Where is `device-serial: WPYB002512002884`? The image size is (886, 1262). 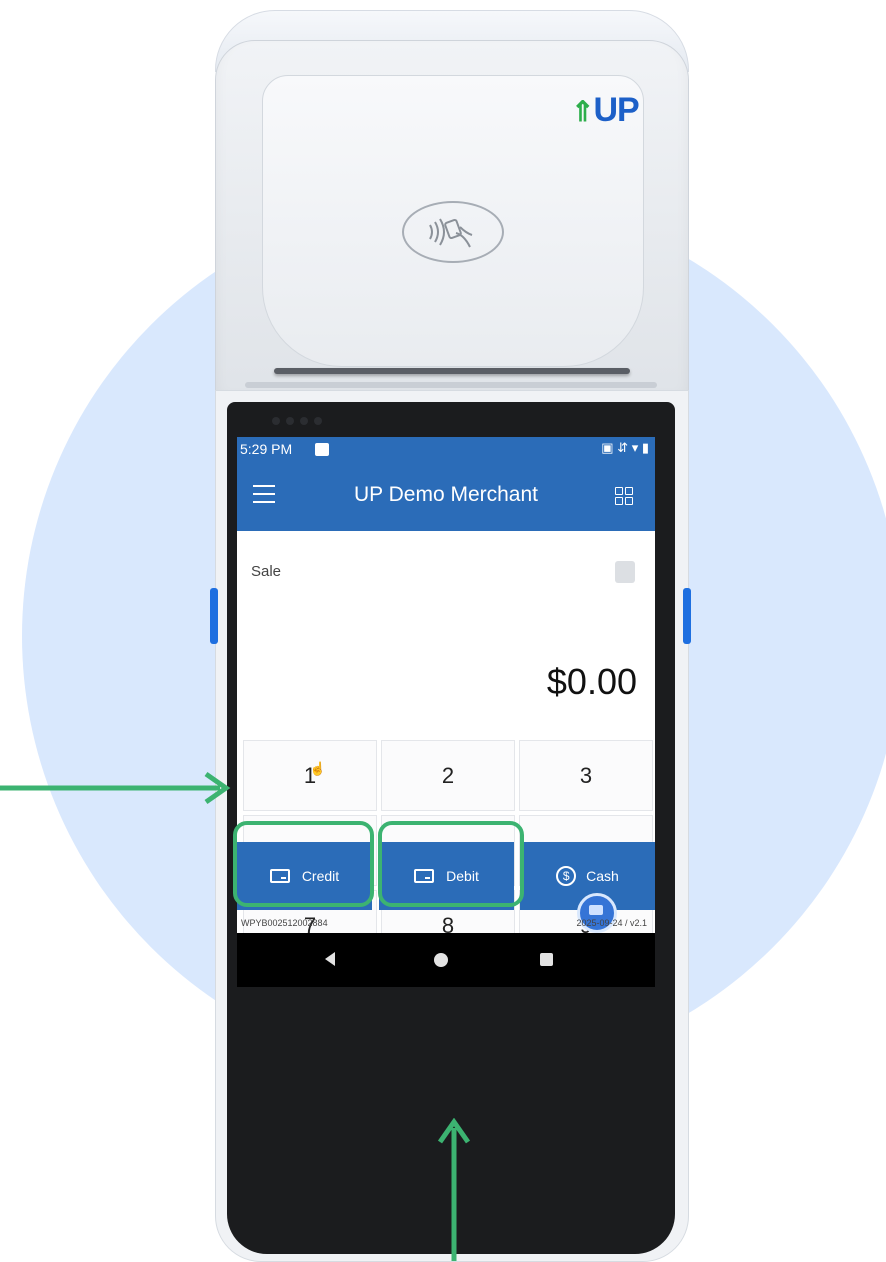 device-serial: WPYB002512002884 is located at coordinates (284, 923).